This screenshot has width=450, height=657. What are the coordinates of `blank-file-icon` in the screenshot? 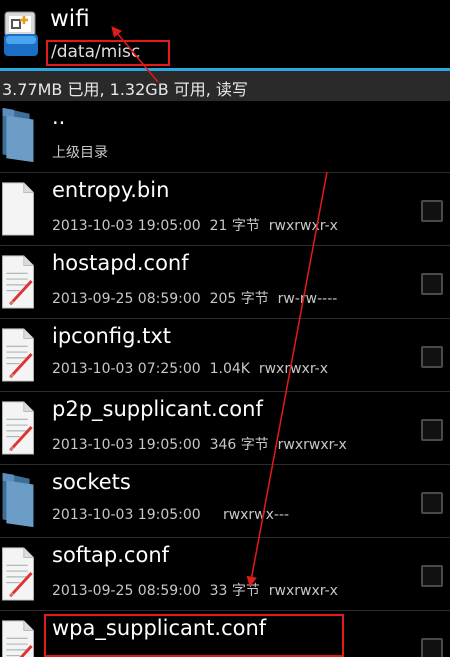 It's located at (18, 209).